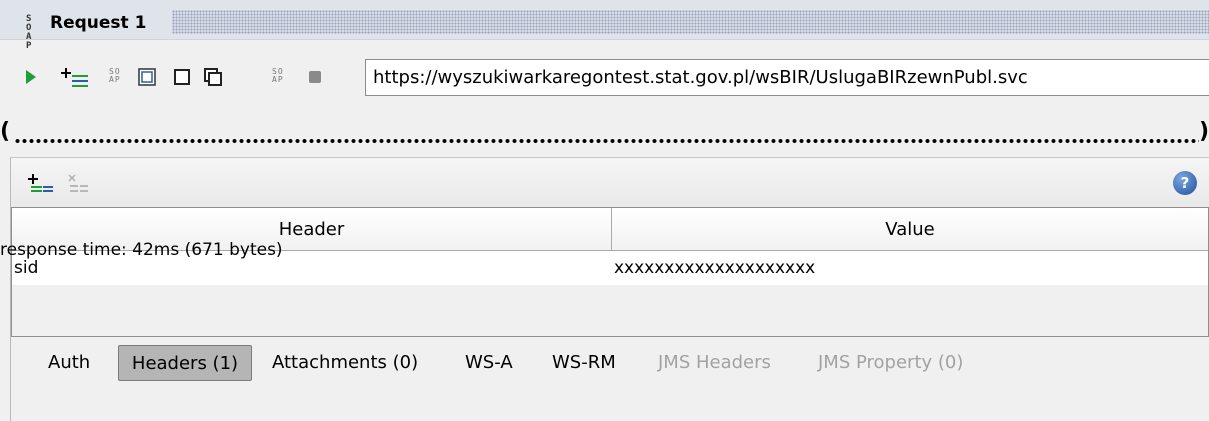  What do you see at coordinates (69, 363) in the screenshot?
I see `tab-auth: Auth` at bounding box center [69, 363].